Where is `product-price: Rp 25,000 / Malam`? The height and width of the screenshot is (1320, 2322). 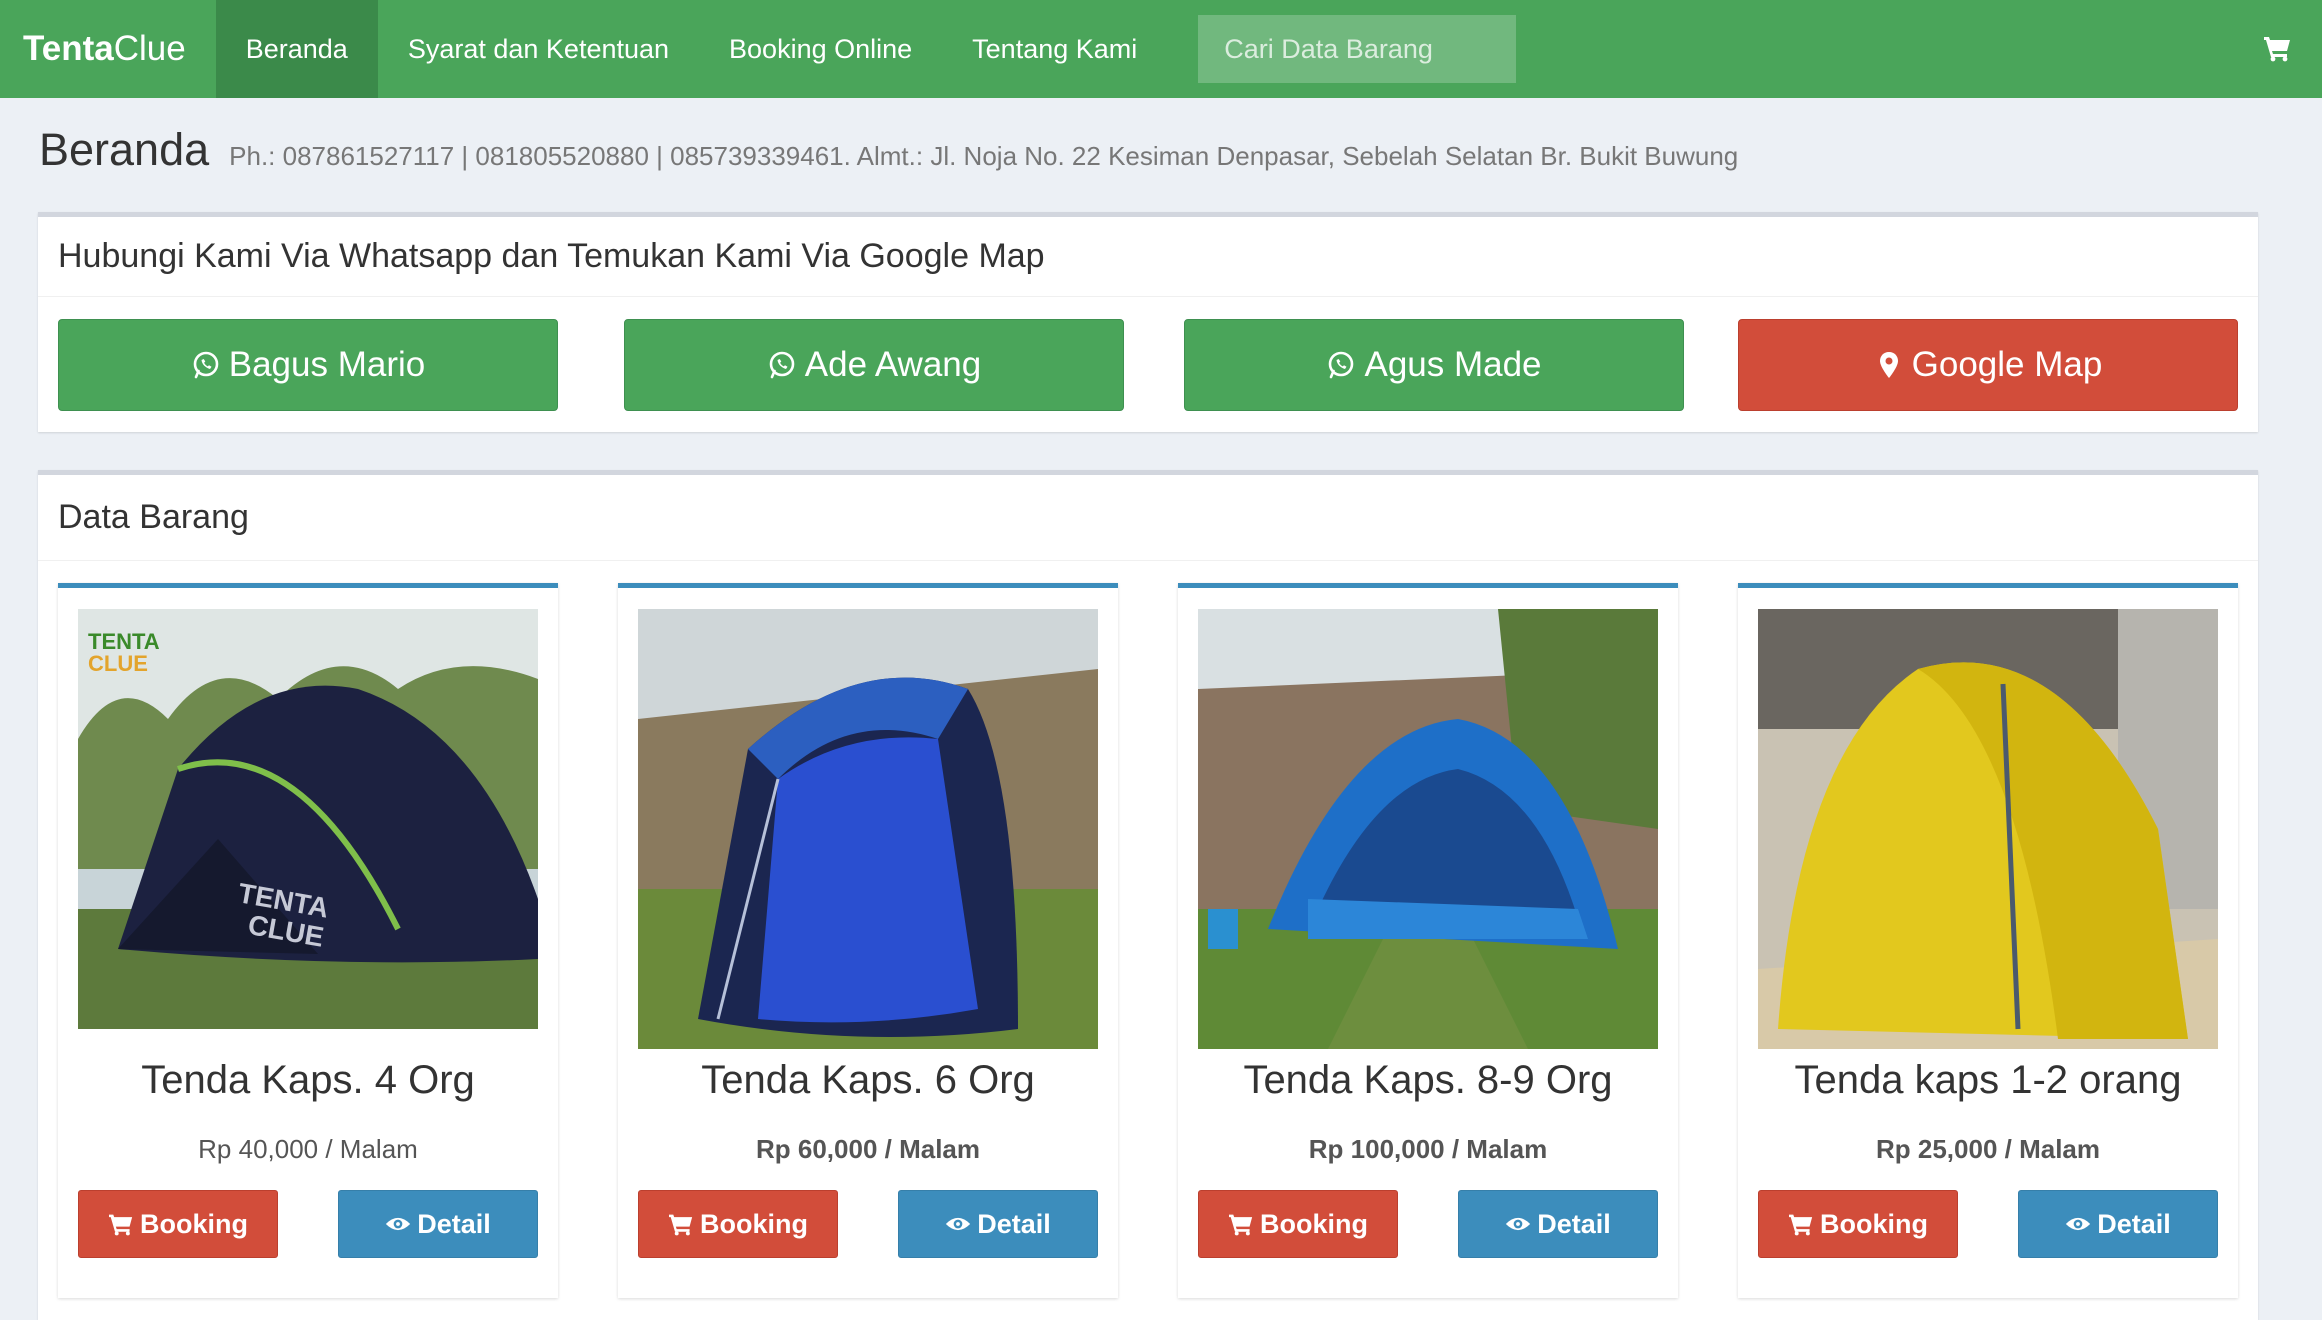
product-price: Rp 25,000 / Malam is located at coordinates (1988, 1149).